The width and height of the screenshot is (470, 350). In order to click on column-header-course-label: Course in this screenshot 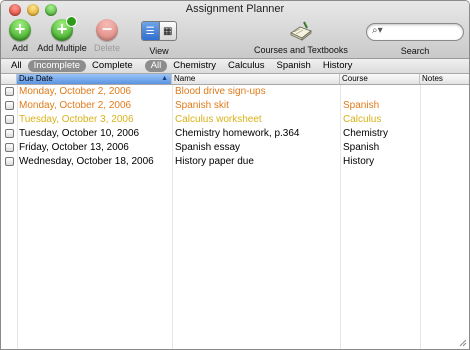, I will do `click(355, 78)`.